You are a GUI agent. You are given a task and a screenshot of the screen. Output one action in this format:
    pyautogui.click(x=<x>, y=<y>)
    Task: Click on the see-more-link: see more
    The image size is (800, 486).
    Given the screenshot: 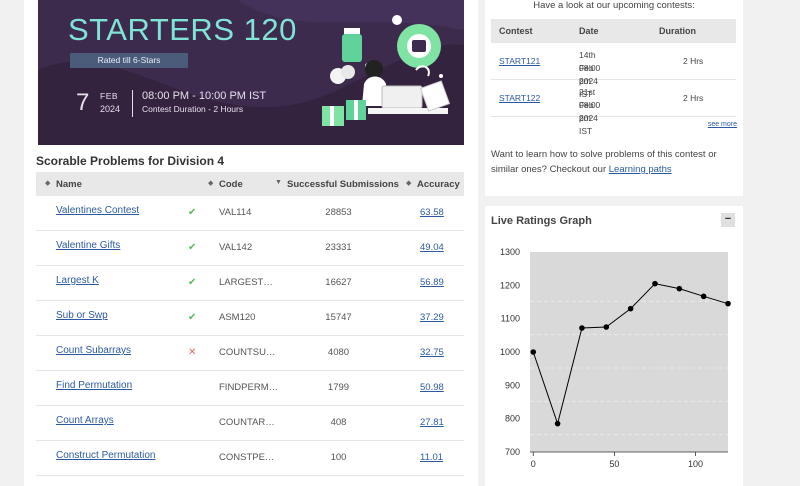 What is the action you would take?
    pyautogui.click(x=722, y=124)
    